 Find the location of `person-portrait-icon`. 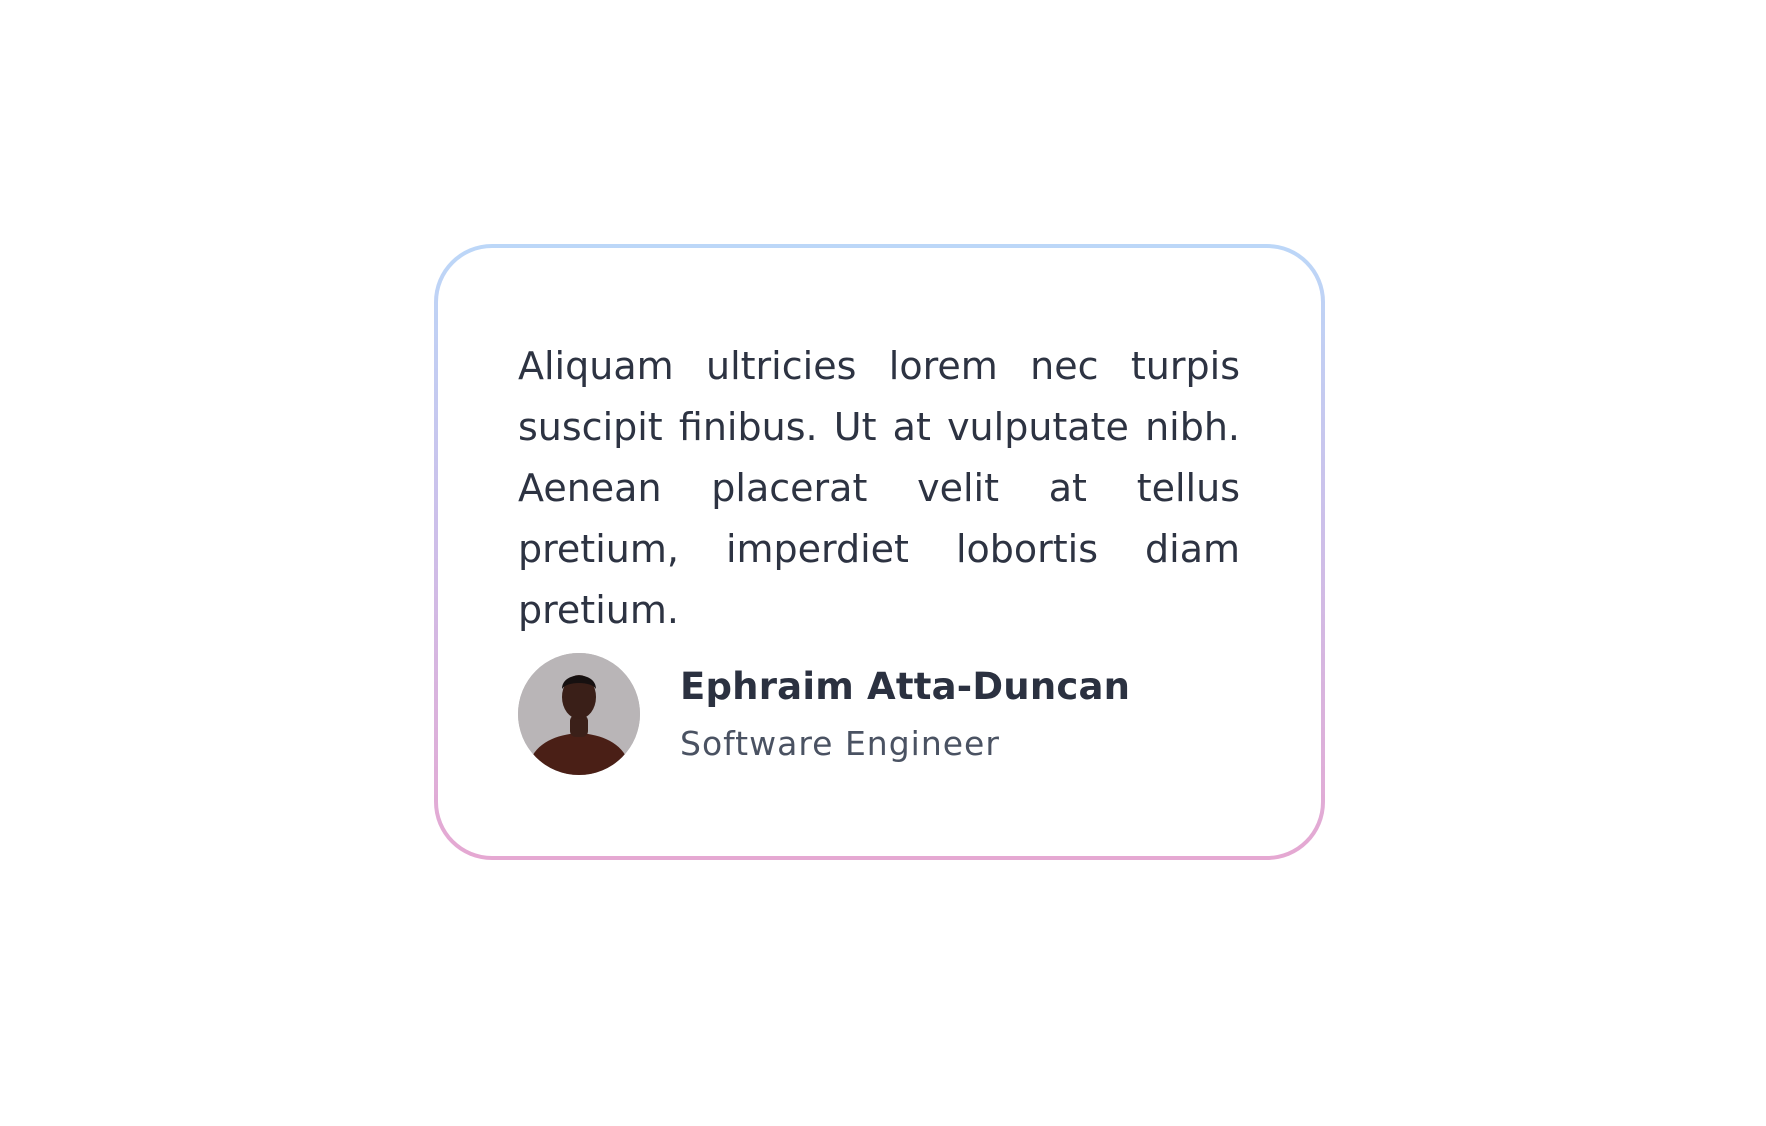

person-portrait-icon is located at coordinates (579, 714).